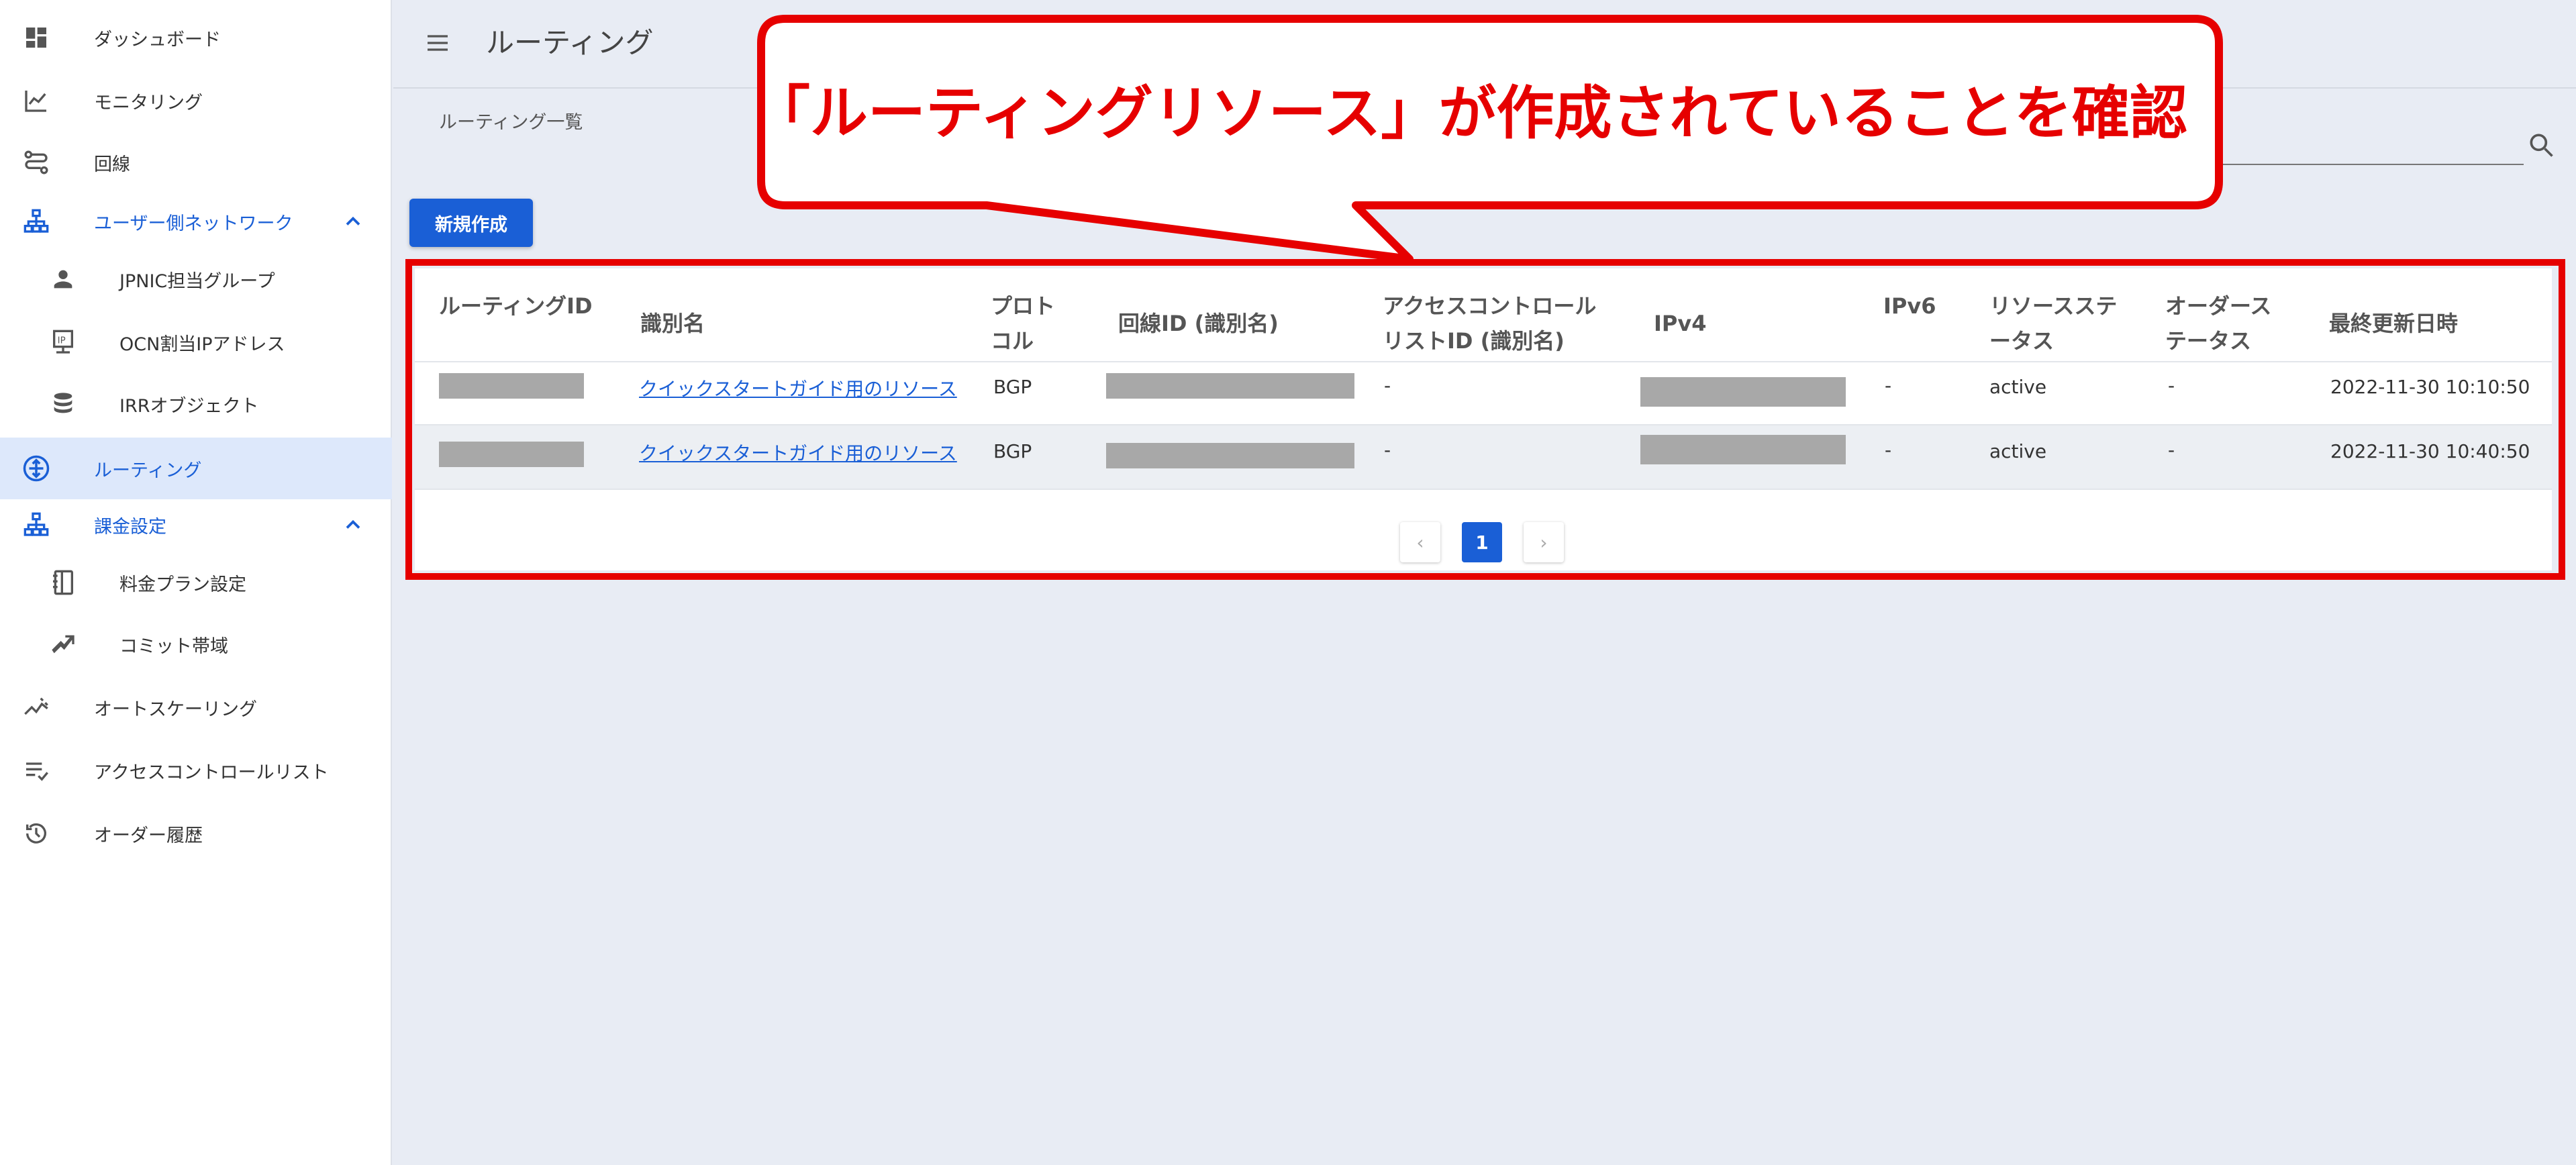  What do you see at coordinates (196, 162) in the screenshot?
I see `sidebar-item-line: 回線` at bounding box center [196, 162].